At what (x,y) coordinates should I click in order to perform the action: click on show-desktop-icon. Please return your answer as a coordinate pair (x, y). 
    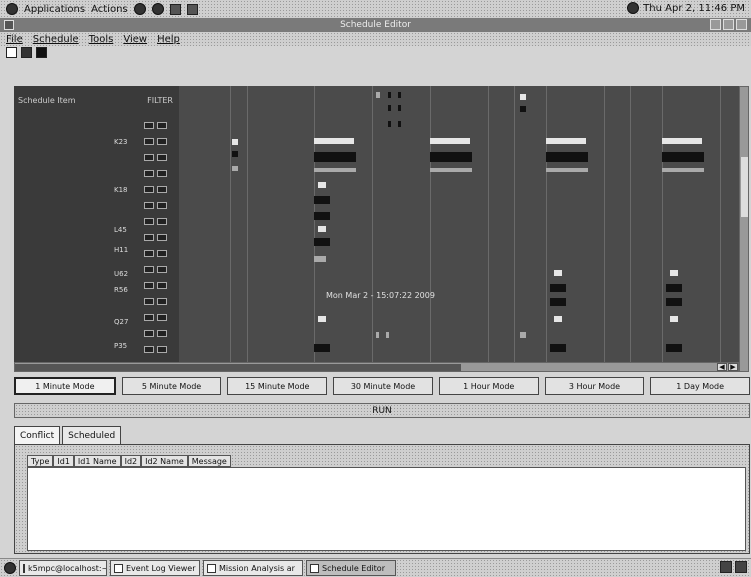
    Looking at the image, I should click on (10, 568).